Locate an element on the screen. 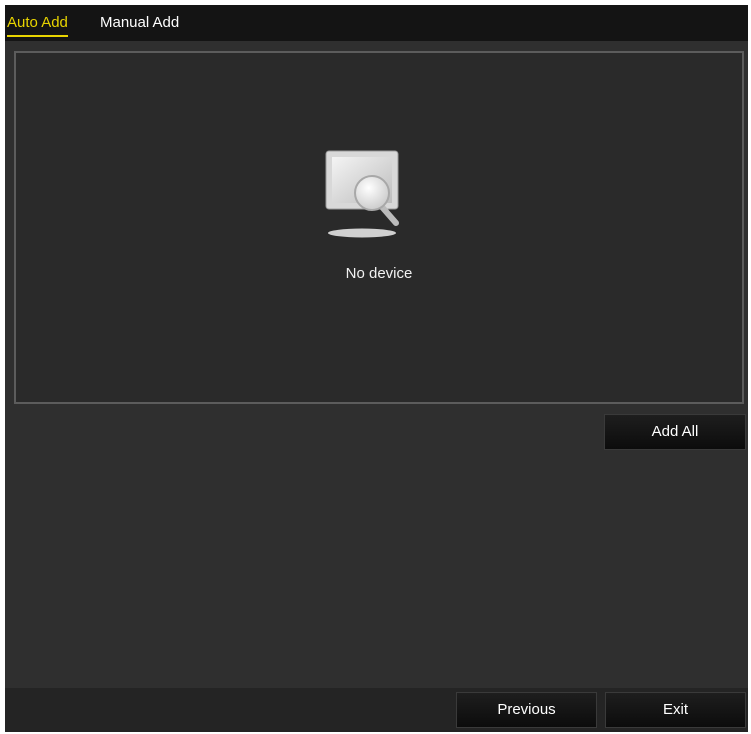 The width and height of the screenshot is (751, 734). add-all-button: Add All is located at coordinates (675, 432).